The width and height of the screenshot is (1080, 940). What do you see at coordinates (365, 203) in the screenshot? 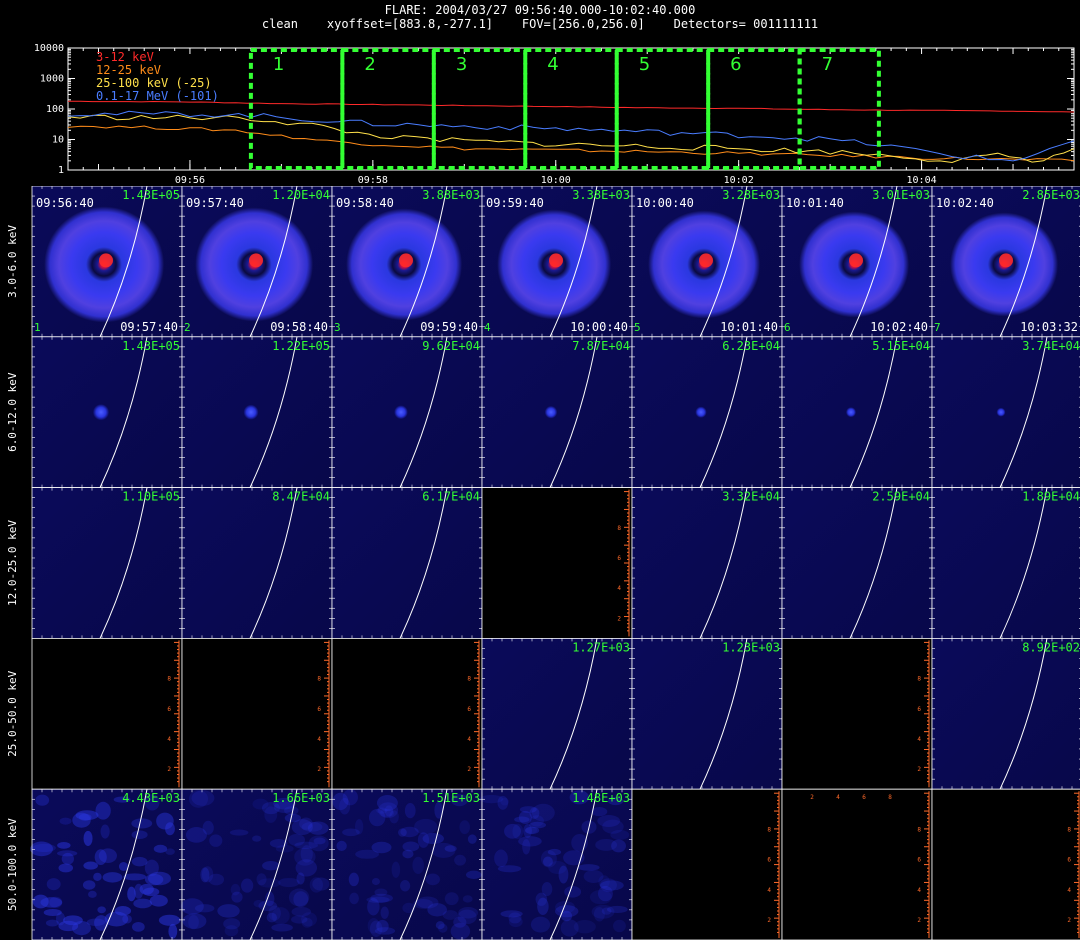
I see `image-start-time: 09:58:40` at bounding box center [365, 203].